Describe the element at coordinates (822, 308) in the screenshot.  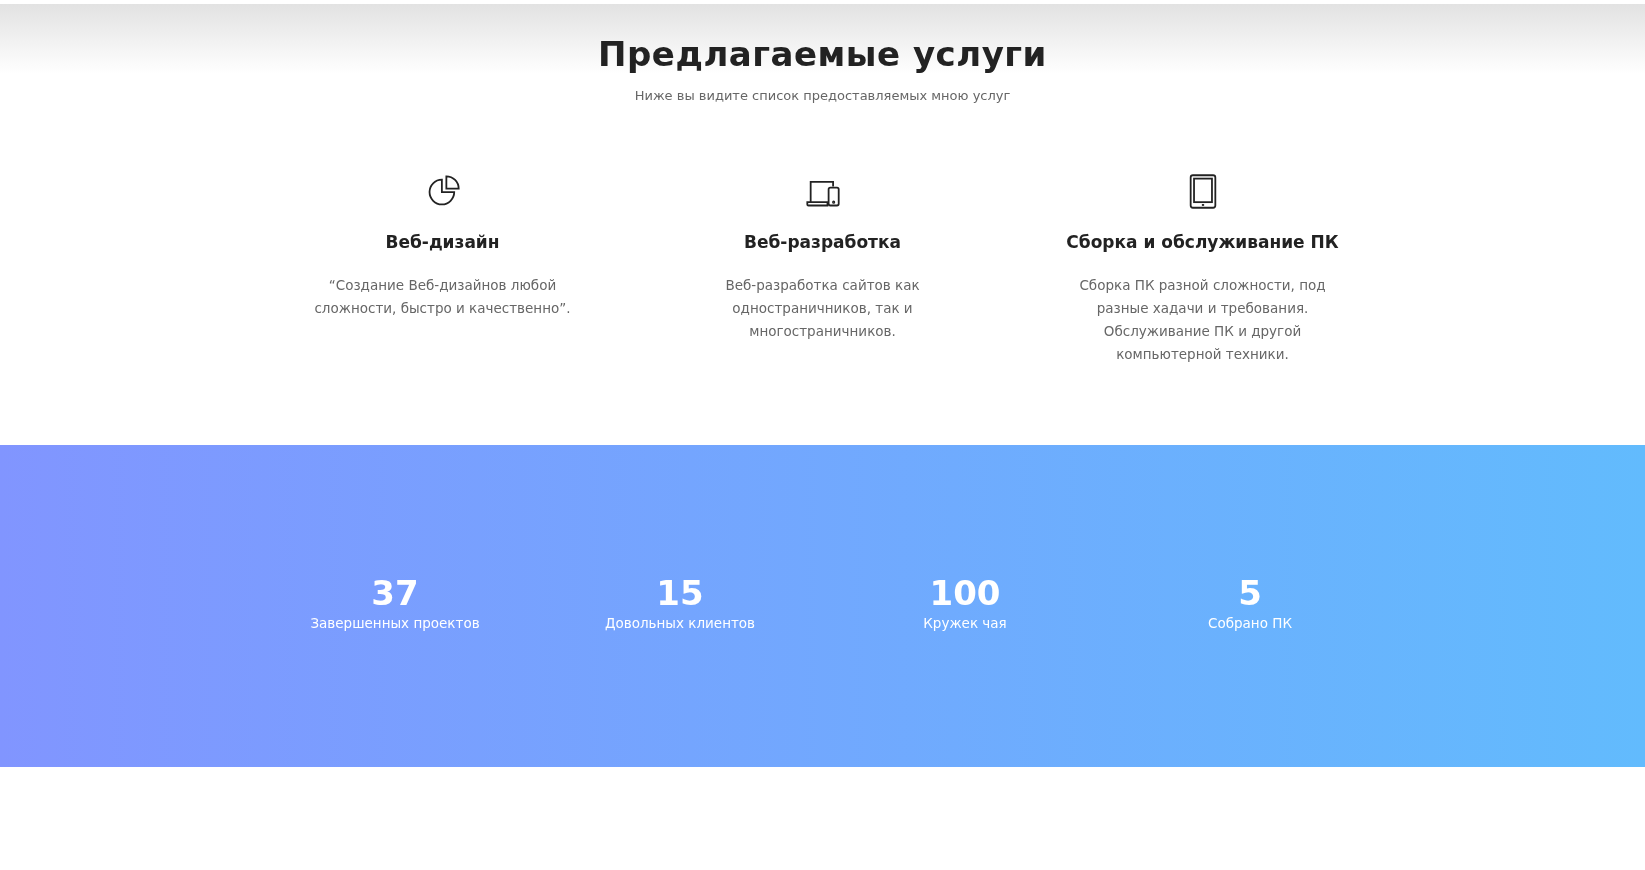
I see `service-description: Веб-разработка сайтов как одностраничников, так и многостраничников.` at that location.